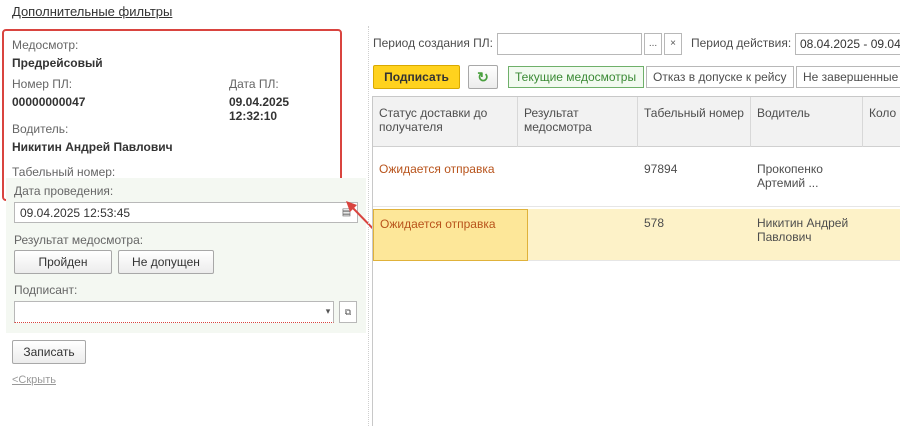 Image resolution: width=900 pixels, height=426 pixels. Describe the element at coordinates (259, 109) in the screenshot. I see `pl-date-value: 09.04.2025 12:32:10` at that location.